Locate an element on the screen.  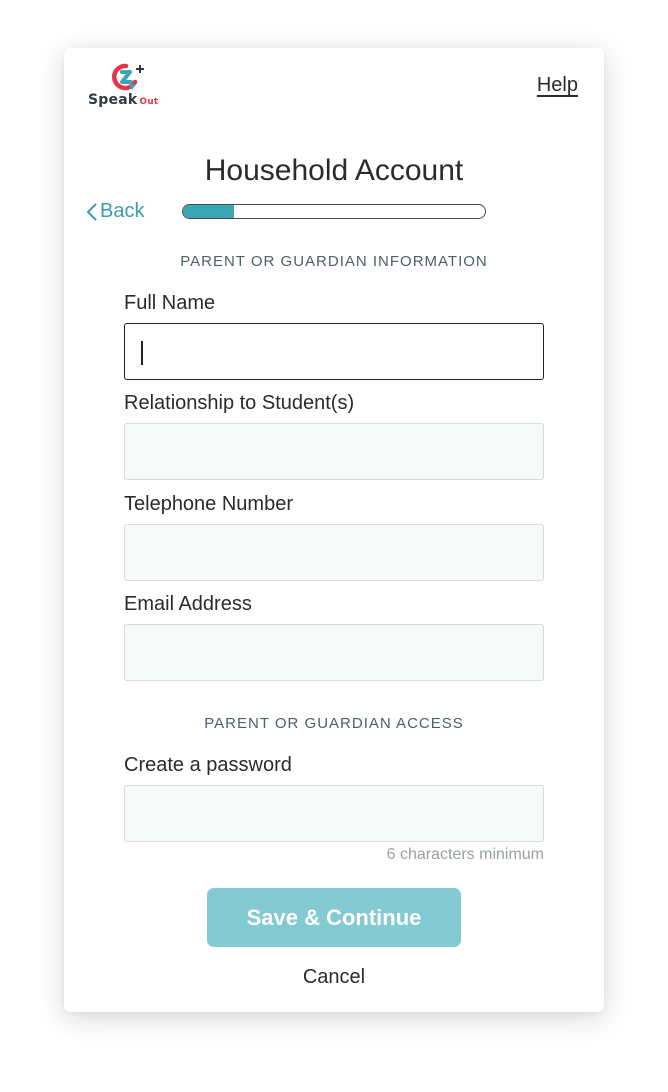
speakout-logo: Speak Out is located at coordinates (126, 88).